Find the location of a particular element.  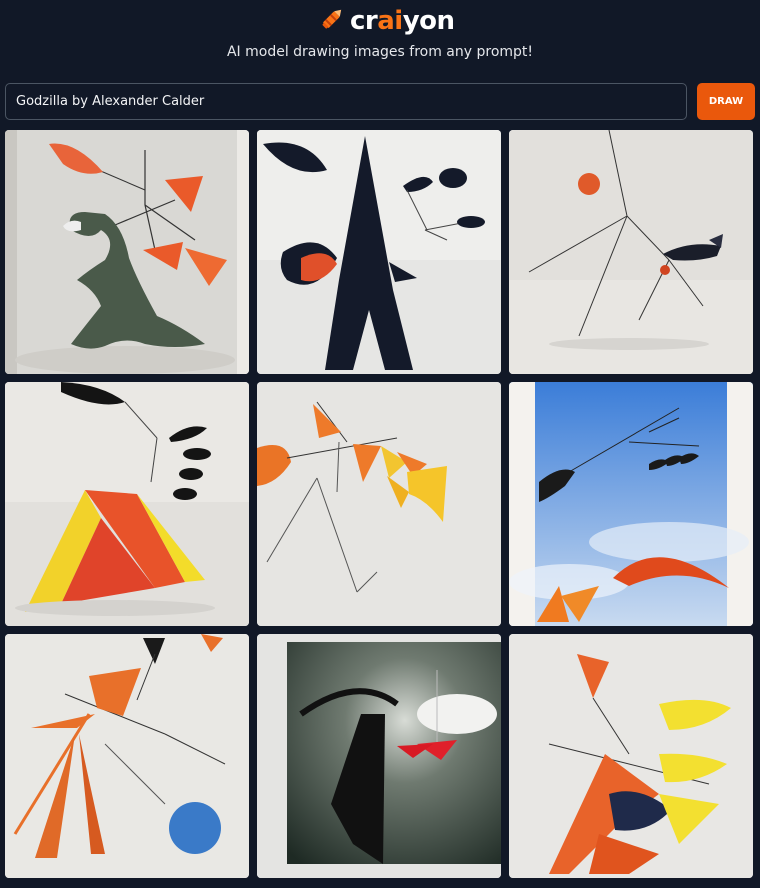

brand-name: craiyon is located at coordinates (402, 21).